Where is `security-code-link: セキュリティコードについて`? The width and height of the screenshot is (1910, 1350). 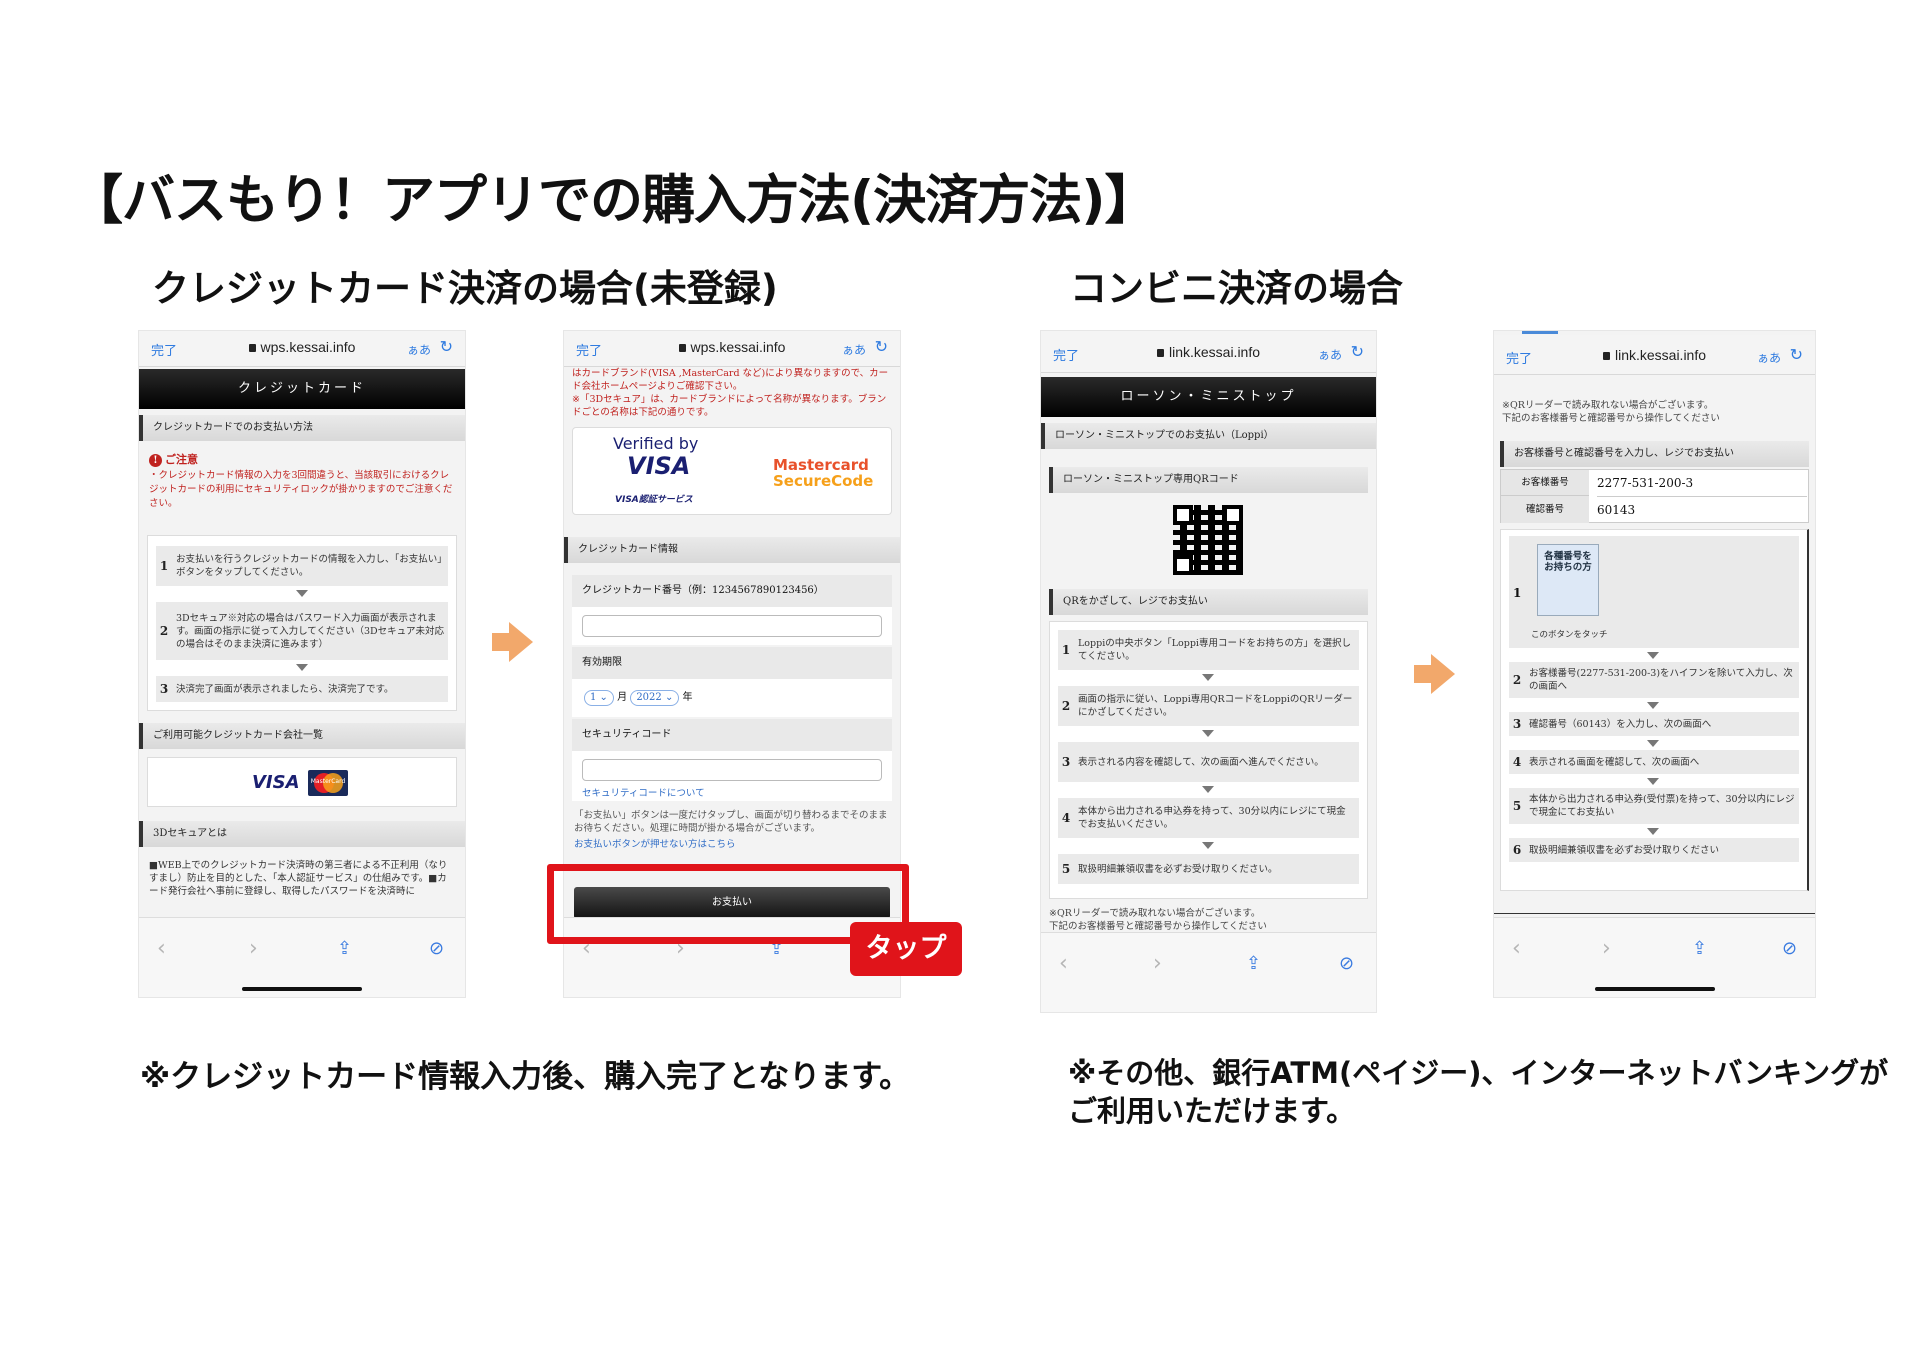 security-code-link: セキュリティコードについて is located at coordinates (643, 792).